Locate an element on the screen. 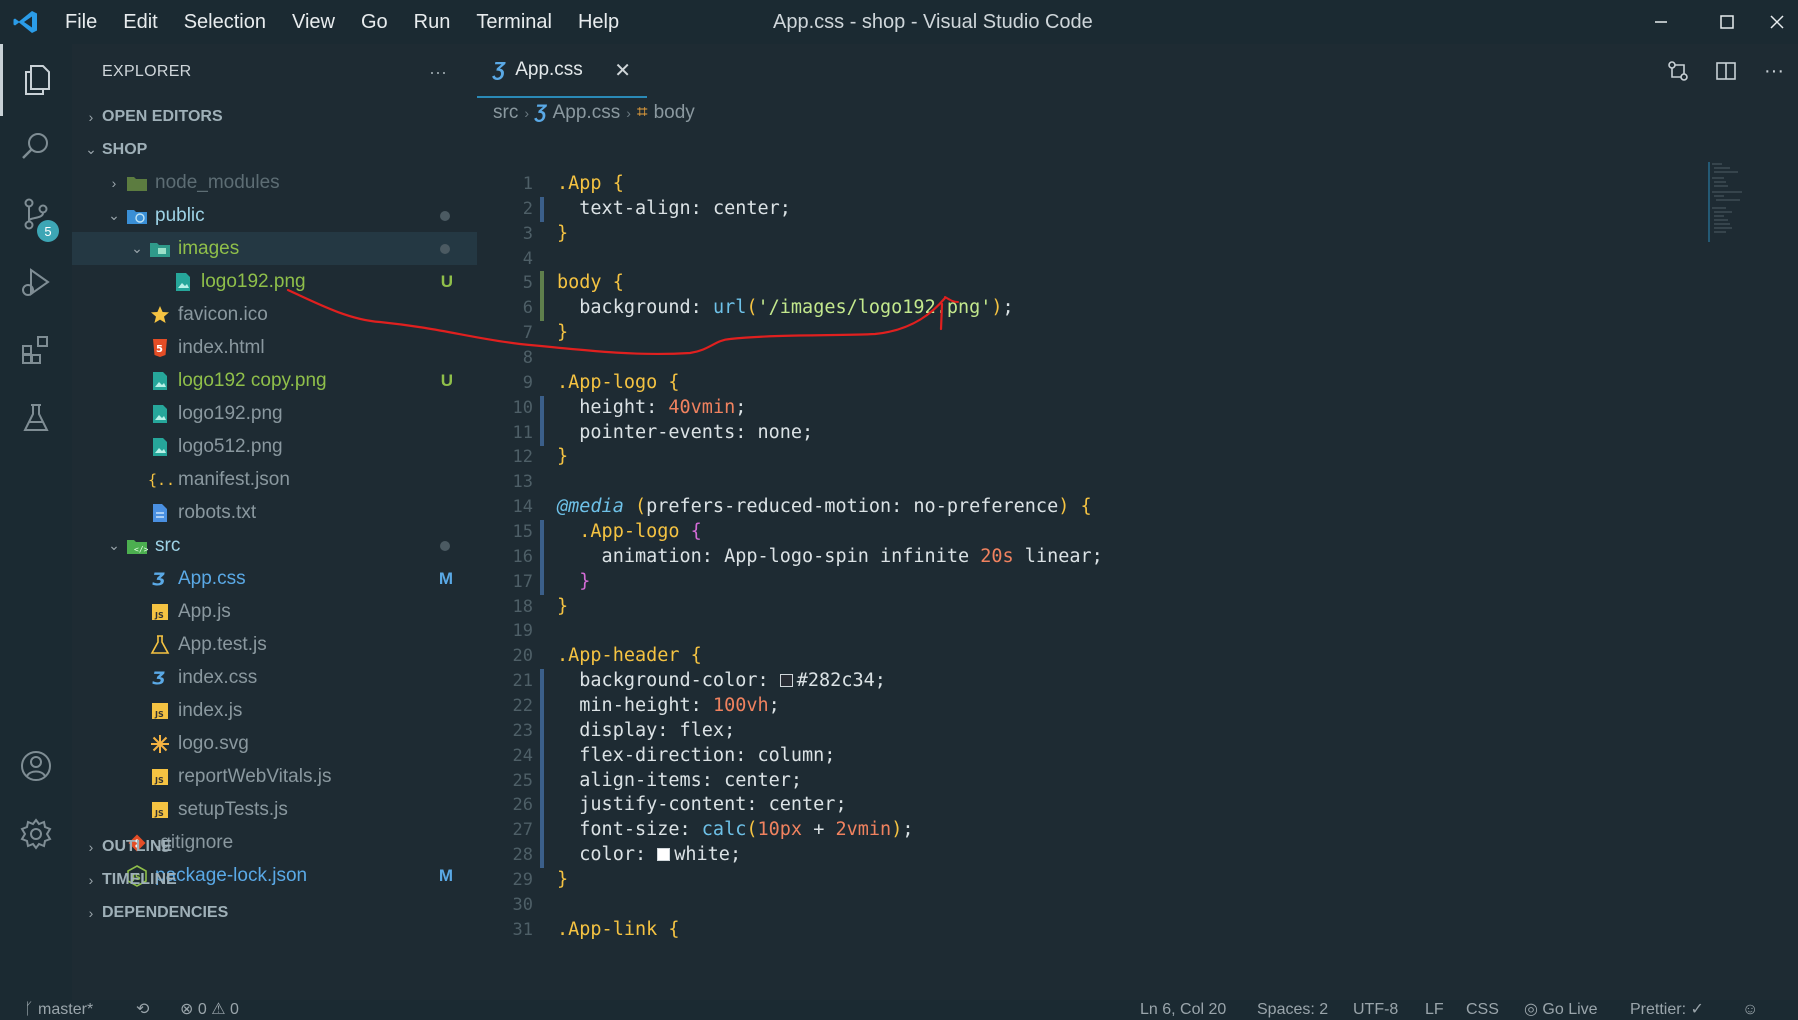 Image resolution: width=1798 pixels, height=1020 pixels. broadcast-icon: ◎ is located at coordinates (1533, 1009).